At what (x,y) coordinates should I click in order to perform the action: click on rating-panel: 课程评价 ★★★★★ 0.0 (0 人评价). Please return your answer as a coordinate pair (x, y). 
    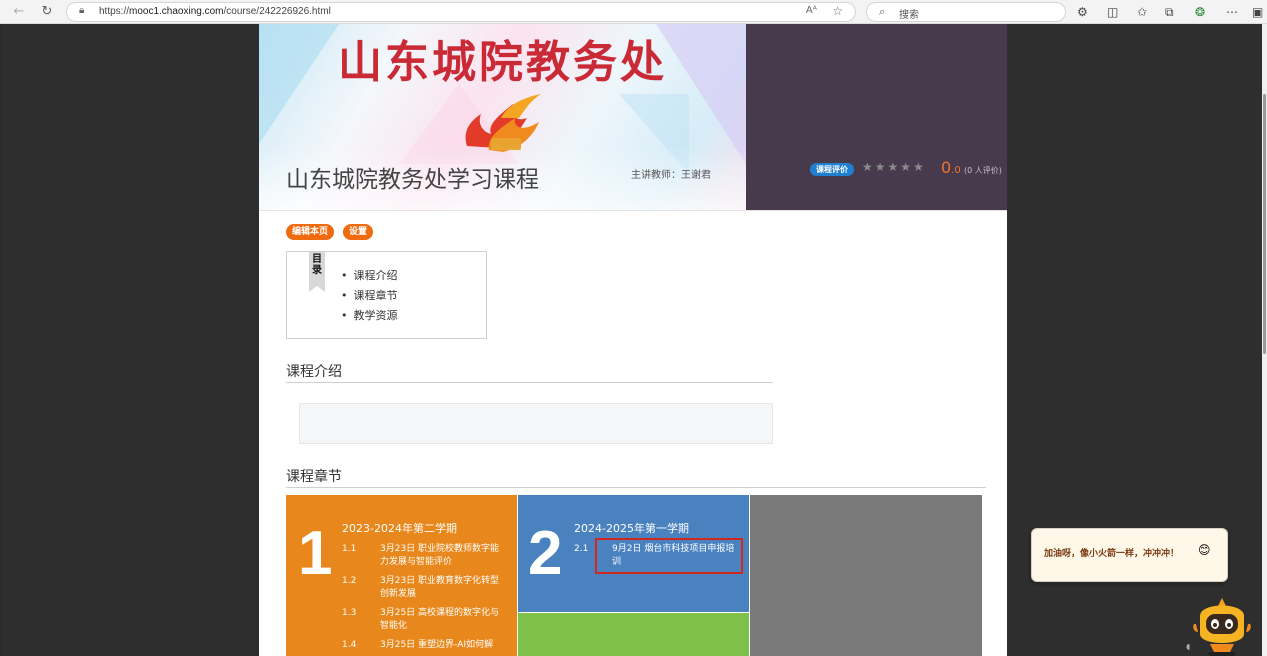
    Looking at the image, I should click on (876, 117).